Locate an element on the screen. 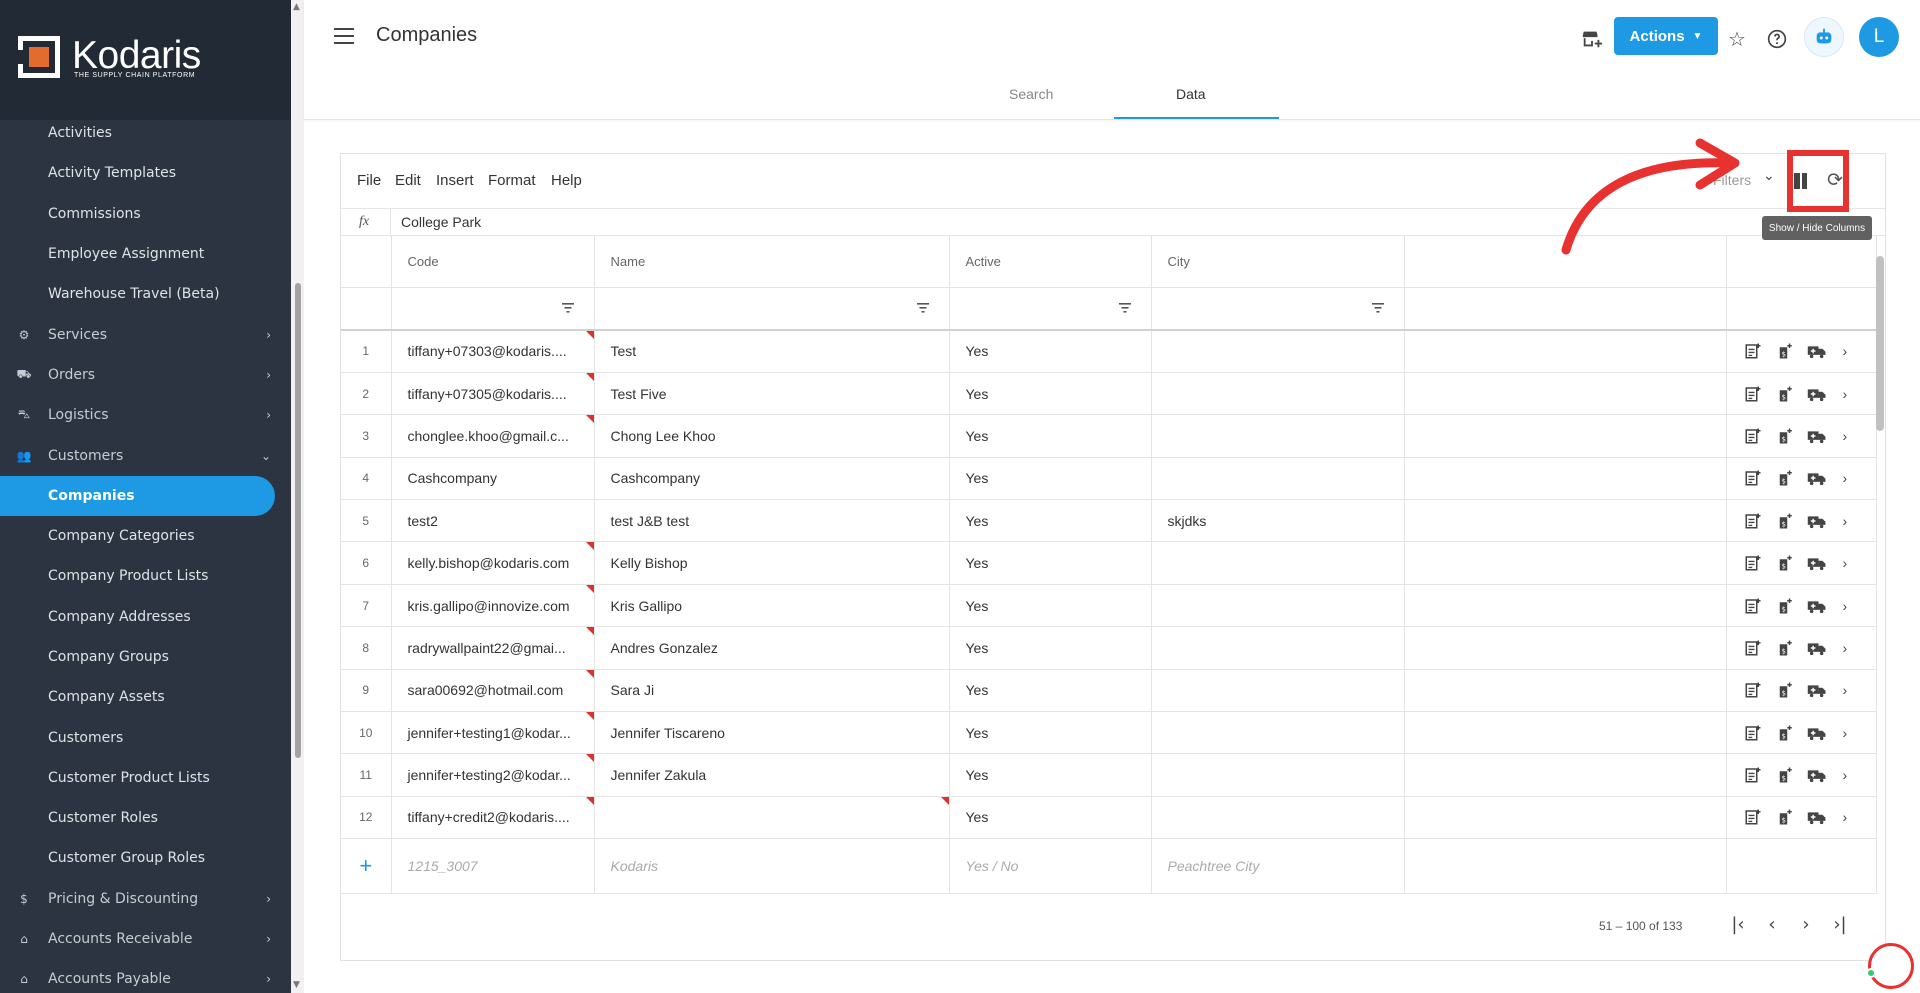 The height and width of the screenshot is (993, 1920). cell-name: test J&B test is located at coordinates (772, 521).